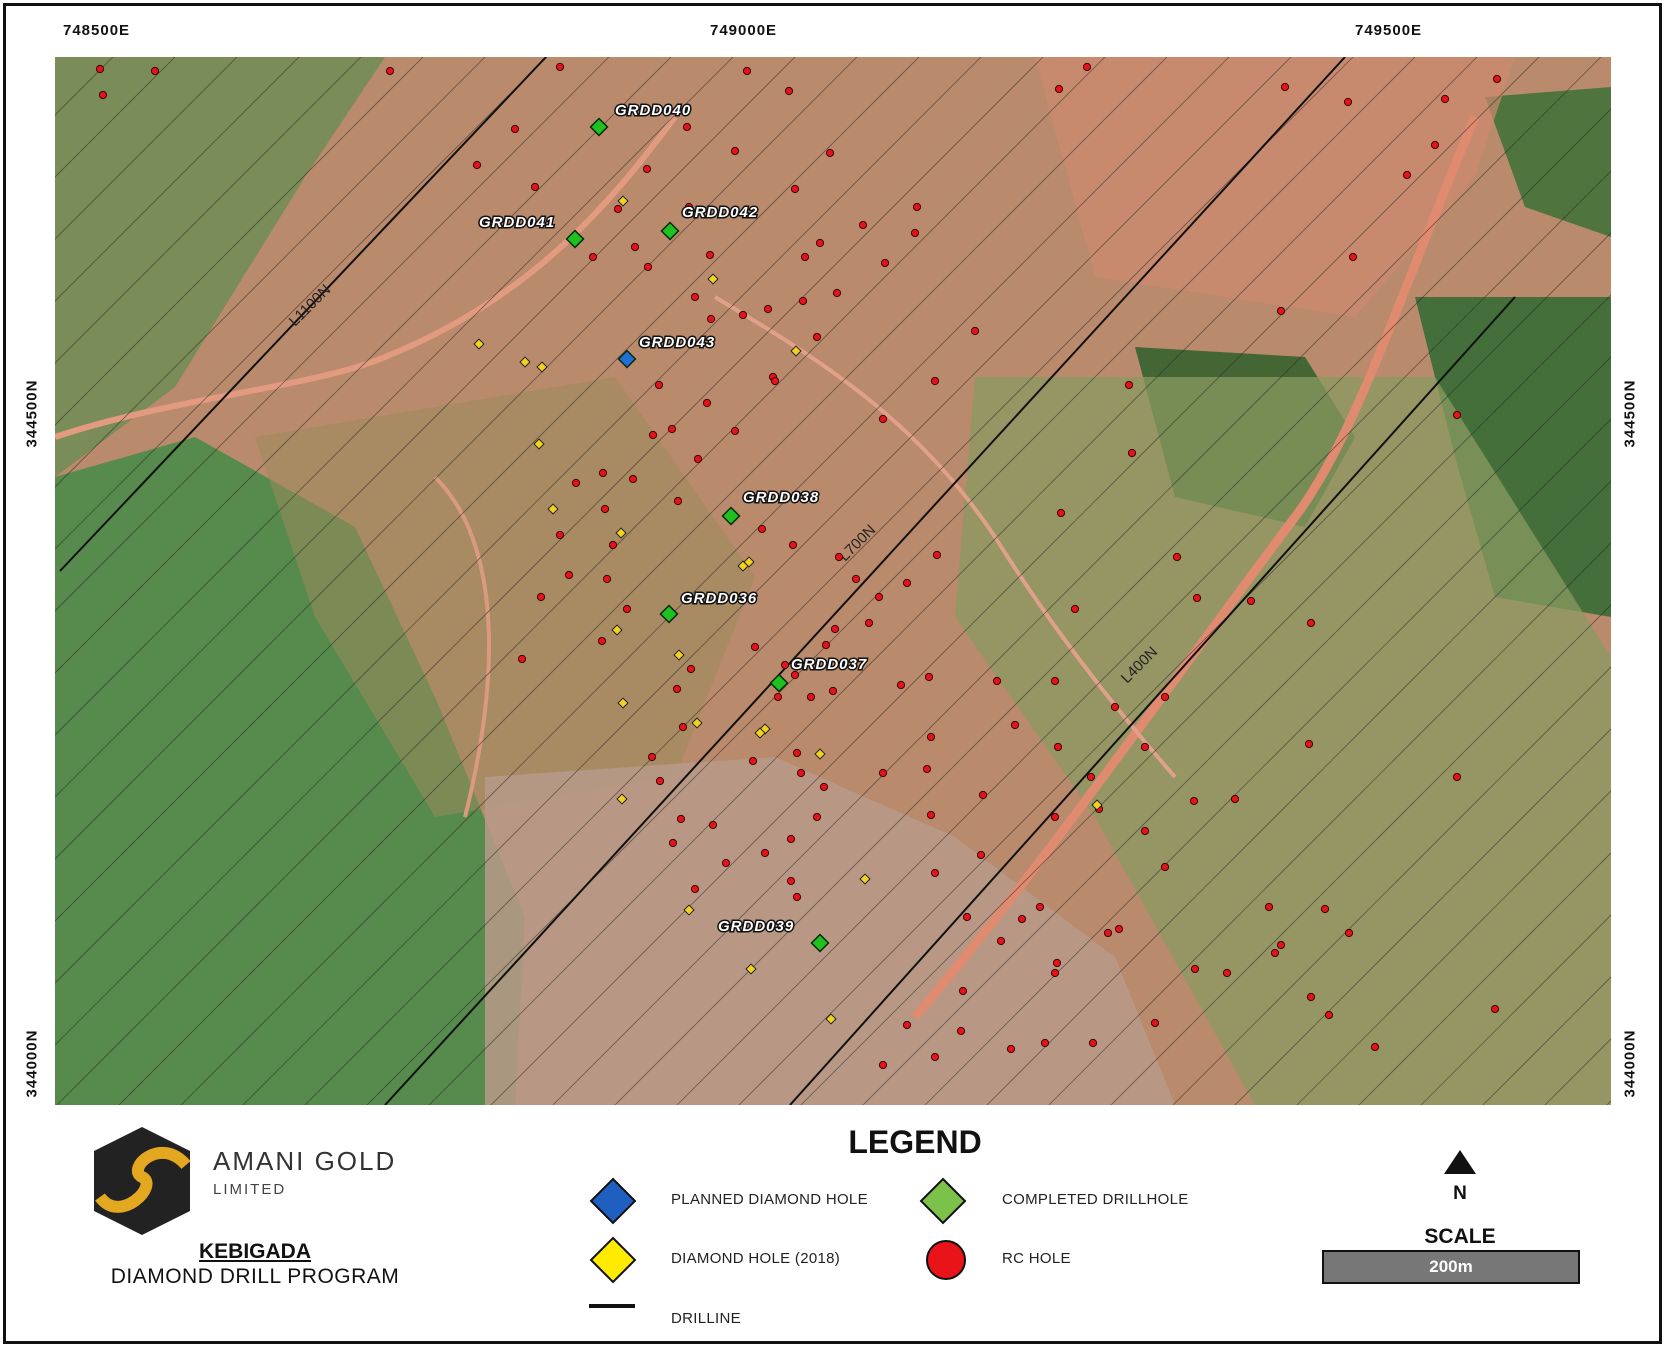  What do you see at coordinates (255, 1276) in the screenshot?
I see `project-subtitle: DIAMOND DRILL PROGRAM` at bounding box center [255, 1276].